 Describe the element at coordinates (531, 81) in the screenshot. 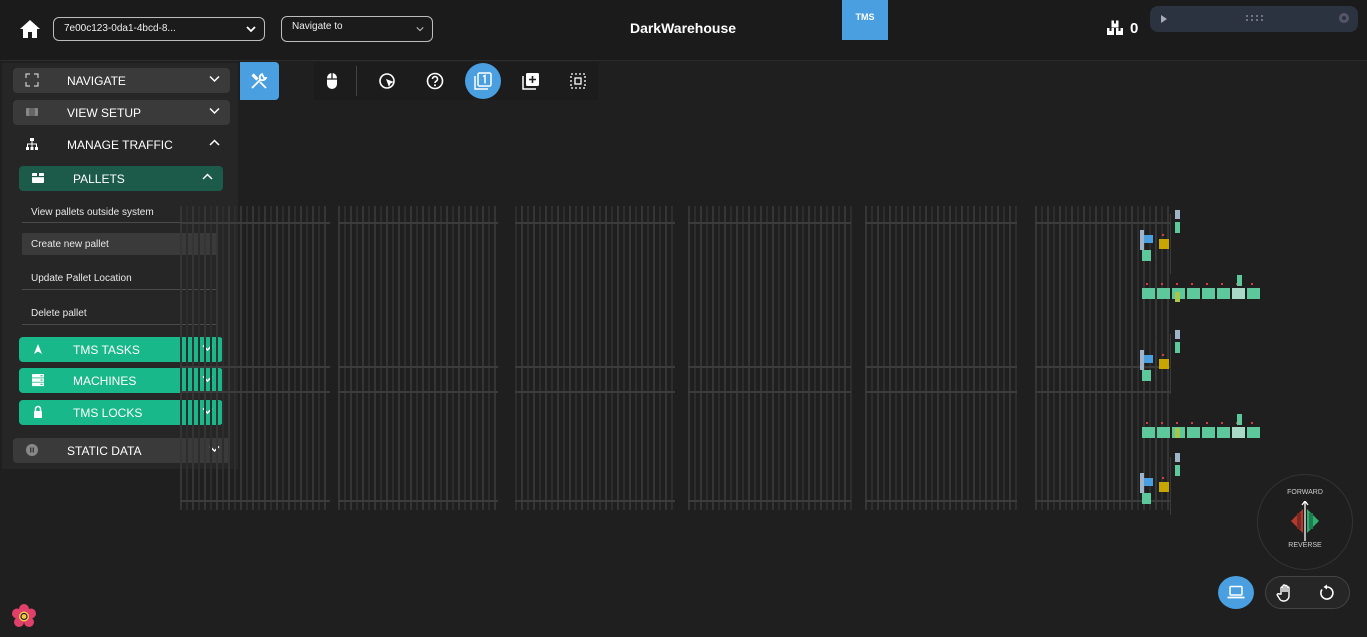

I see `add-layer-icon` at that location.